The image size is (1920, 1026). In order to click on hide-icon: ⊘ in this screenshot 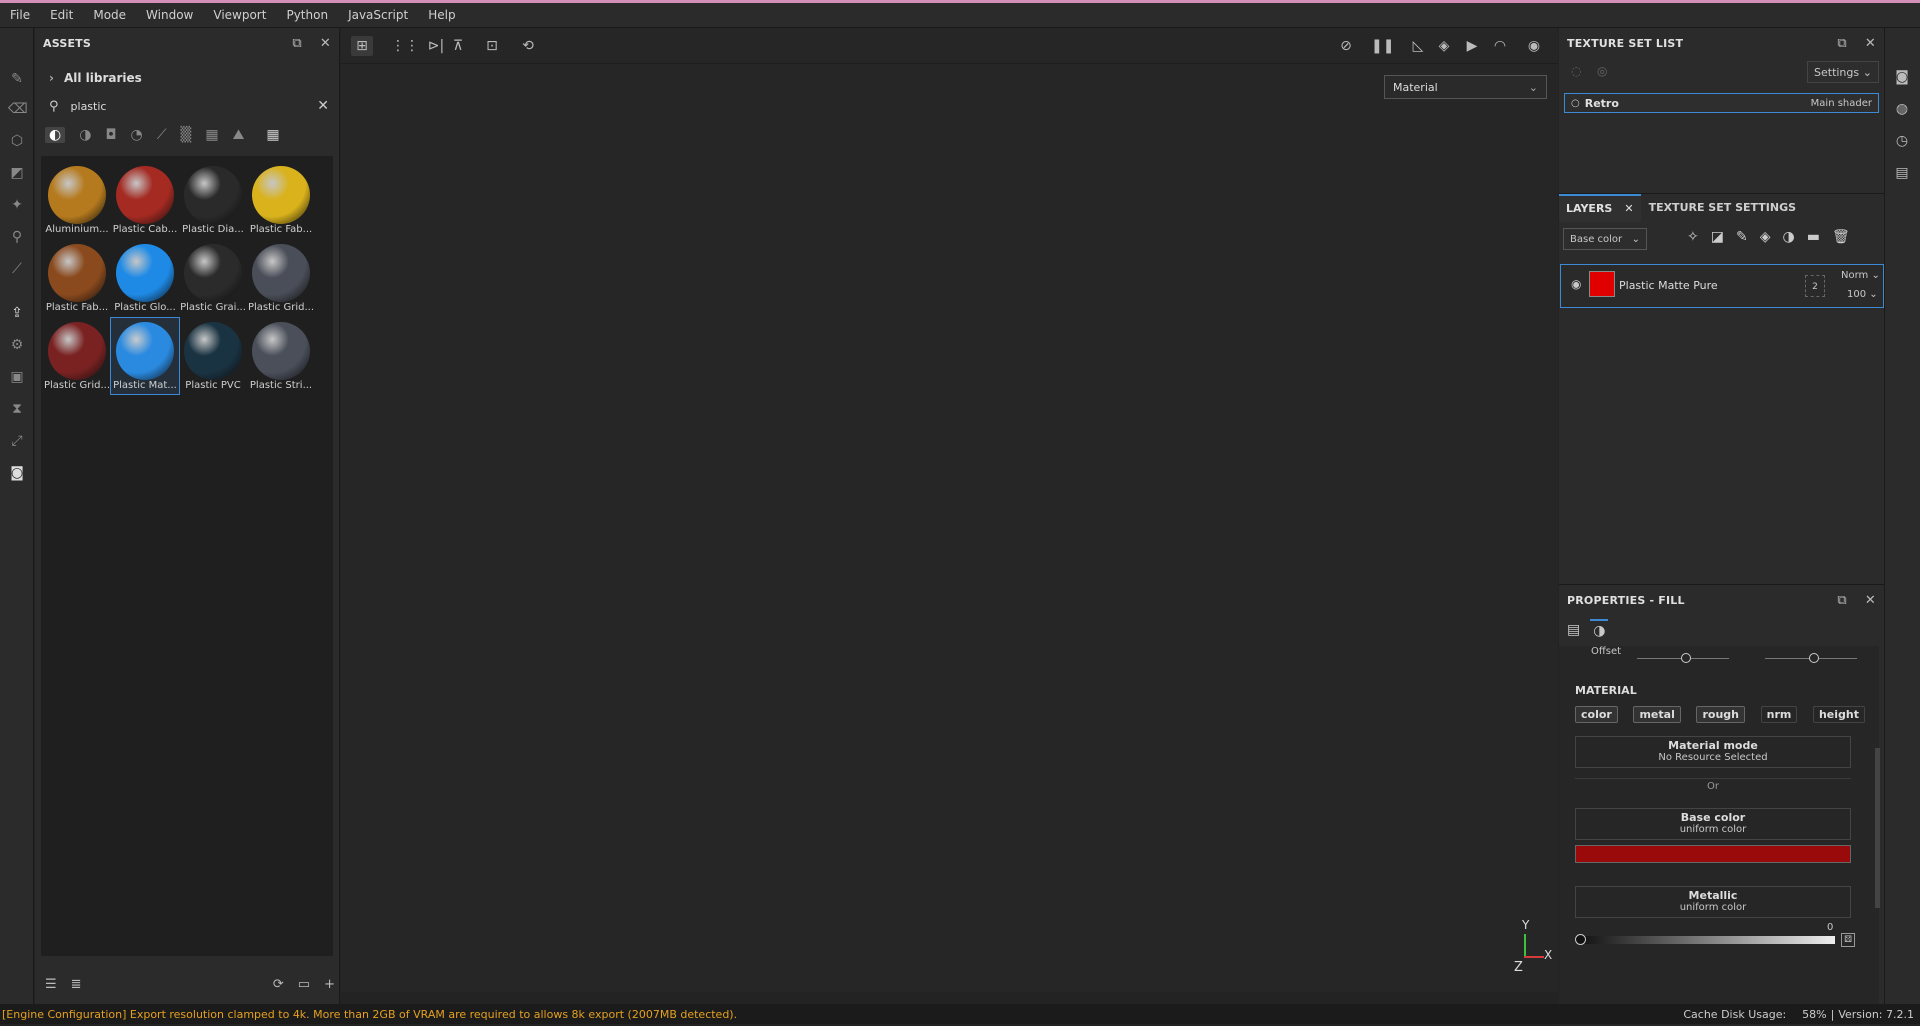, I will do `click(1346, 46)`.